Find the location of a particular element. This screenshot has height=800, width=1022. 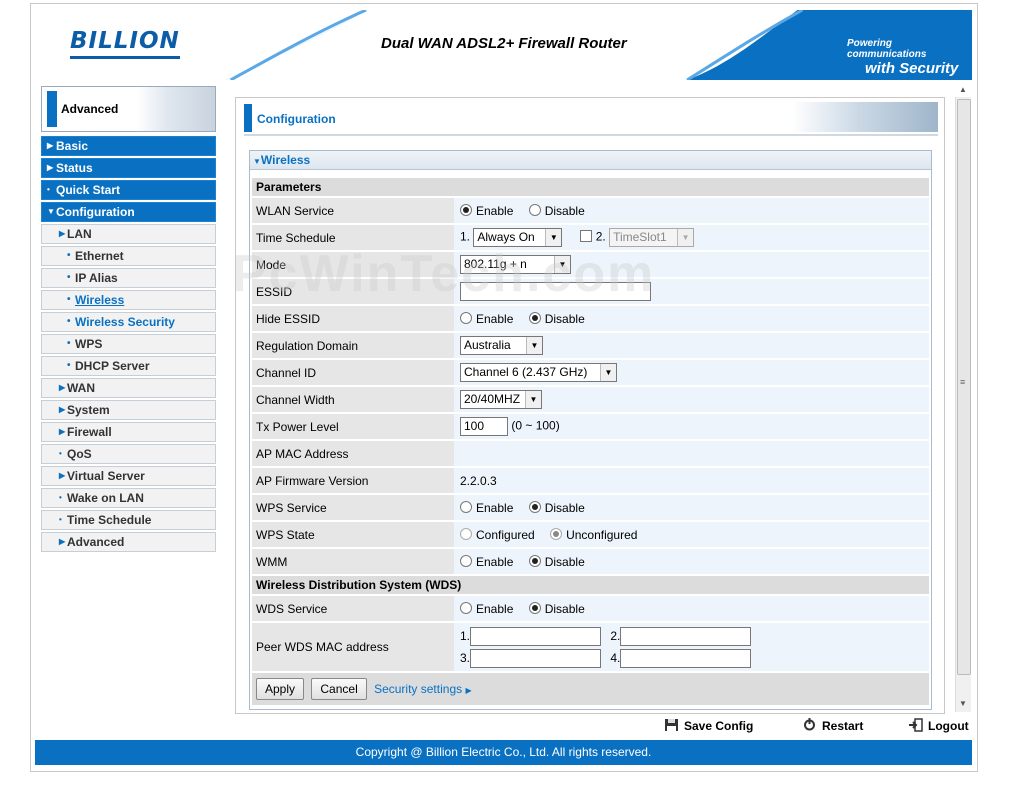

restart-button: Restart is located at coordinates (832, 725).